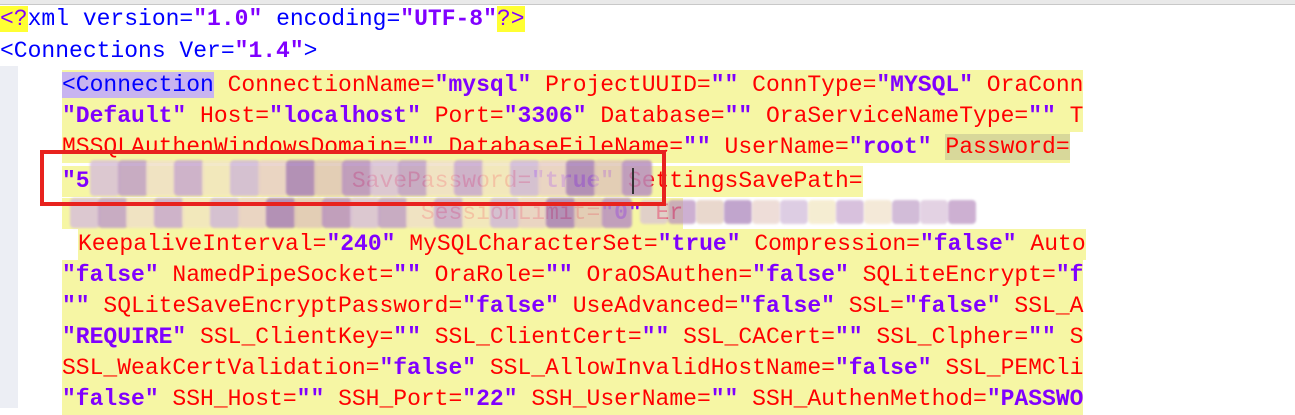 This screenshot has width=1295, height=415. I want to click on code-token: "22", so click(490, 399).